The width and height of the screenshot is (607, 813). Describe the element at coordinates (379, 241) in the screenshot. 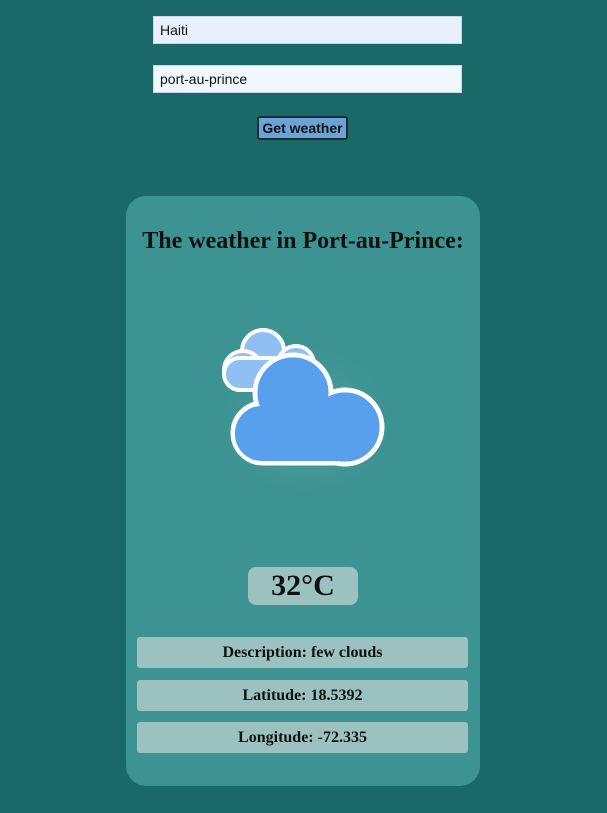

I see `city-name: Port-au-Prince` at that location.